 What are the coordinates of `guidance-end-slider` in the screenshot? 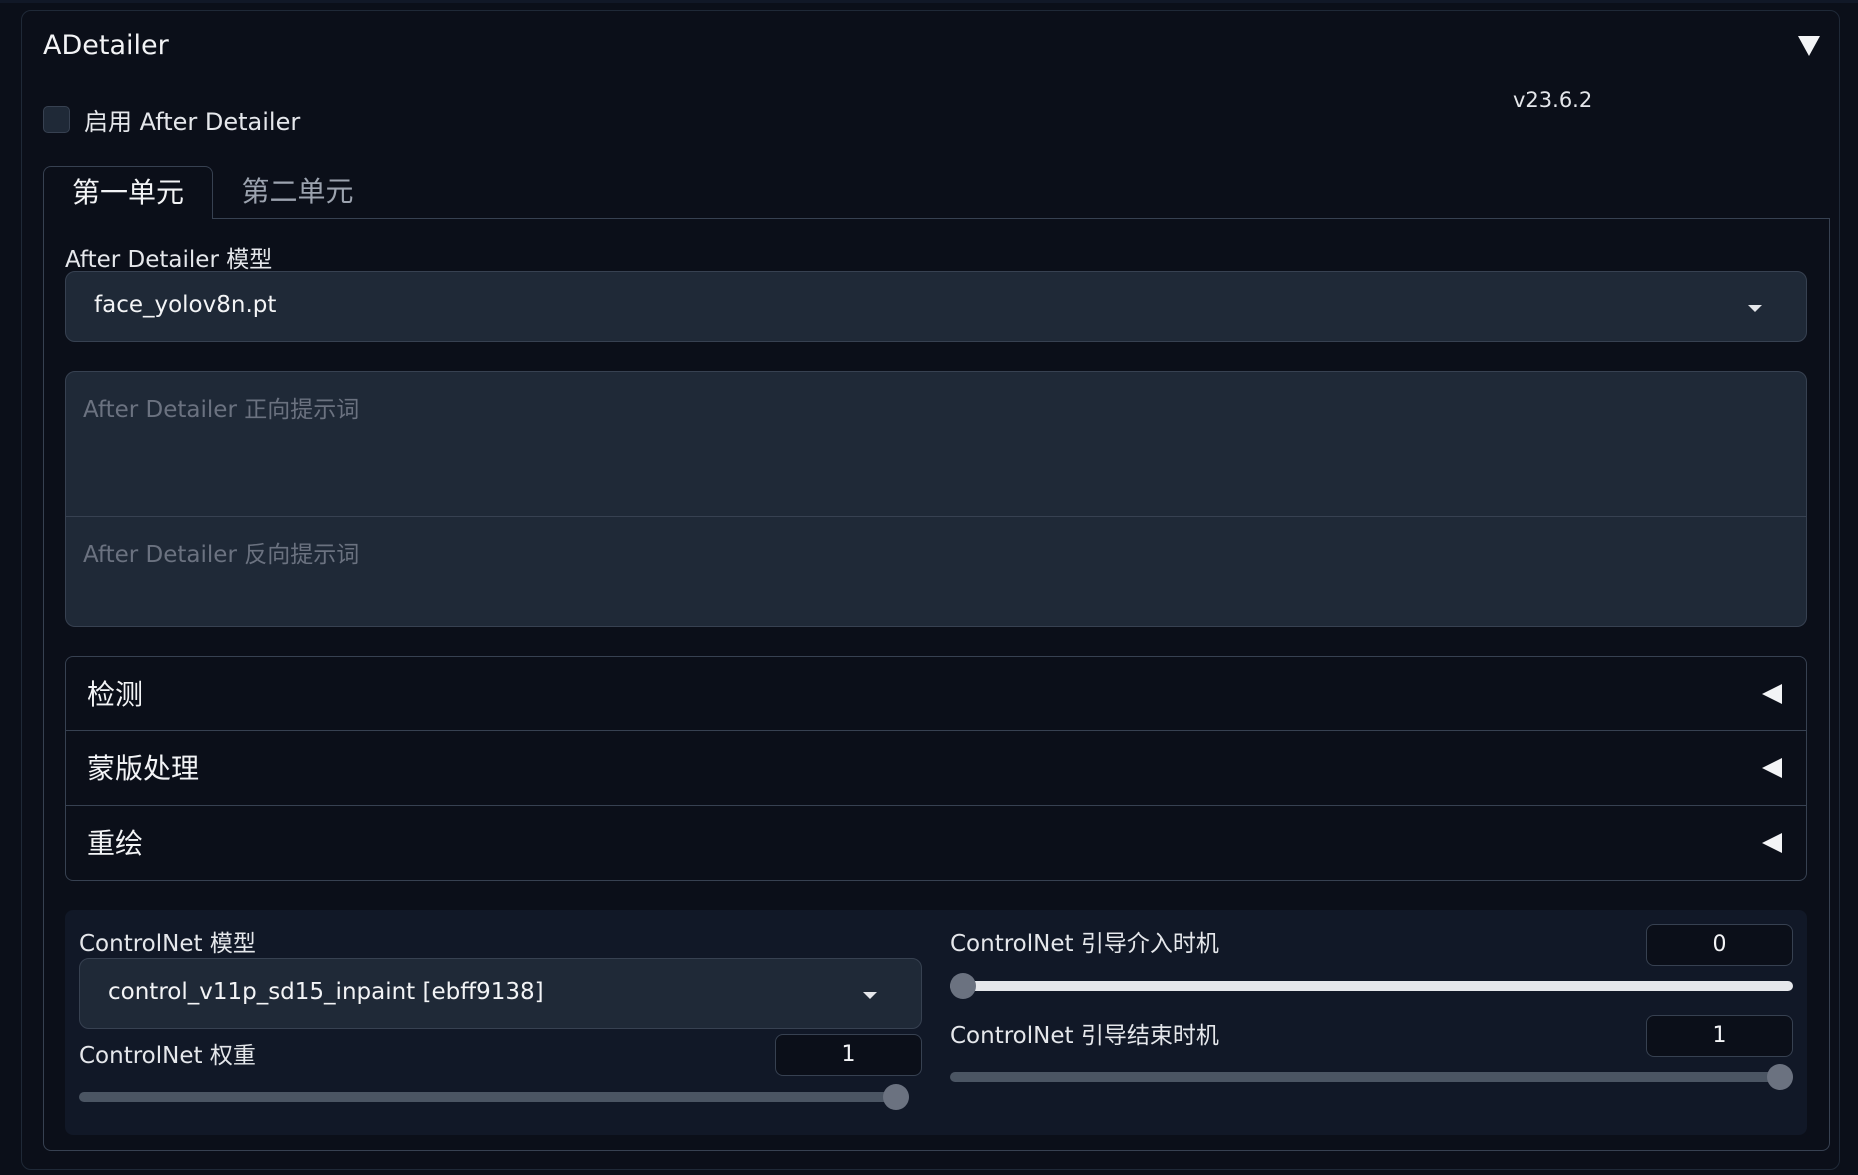 It's located at (1371, 1077).